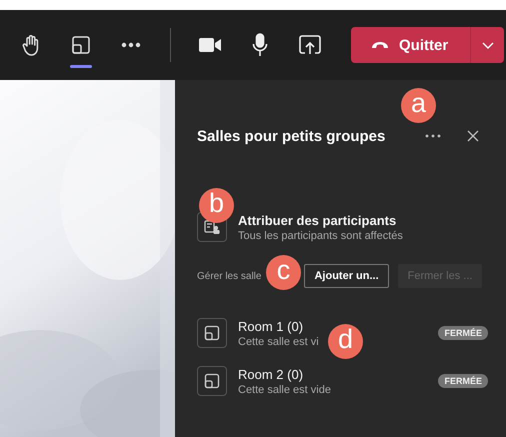 This screenshot has width=506, height=437. I want to click on hand-icon, so click(31, 45).